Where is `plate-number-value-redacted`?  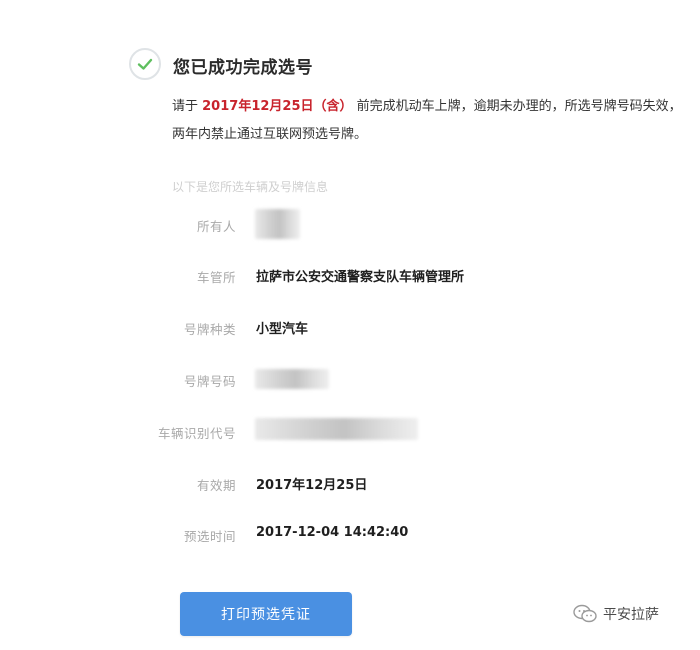 plate-number-value-redacted is located at coordinates (292, 379).